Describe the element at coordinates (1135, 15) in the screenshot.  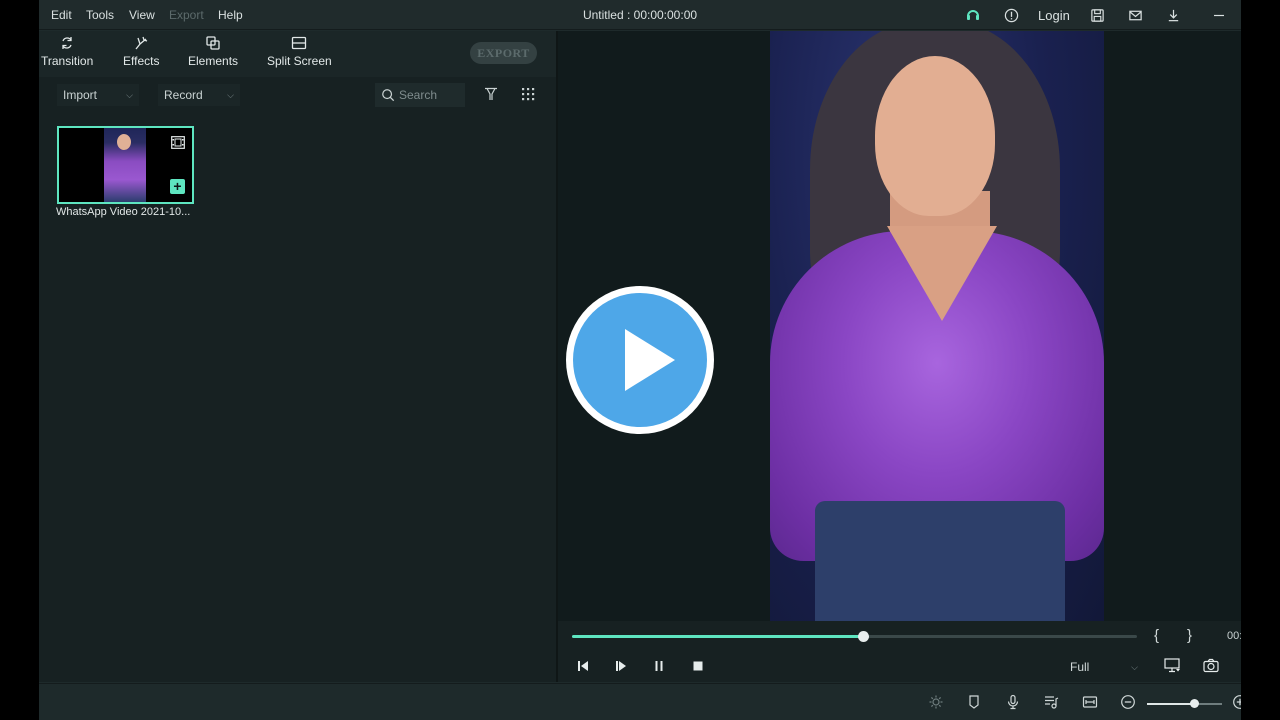
I see `mail-icon` at that location.